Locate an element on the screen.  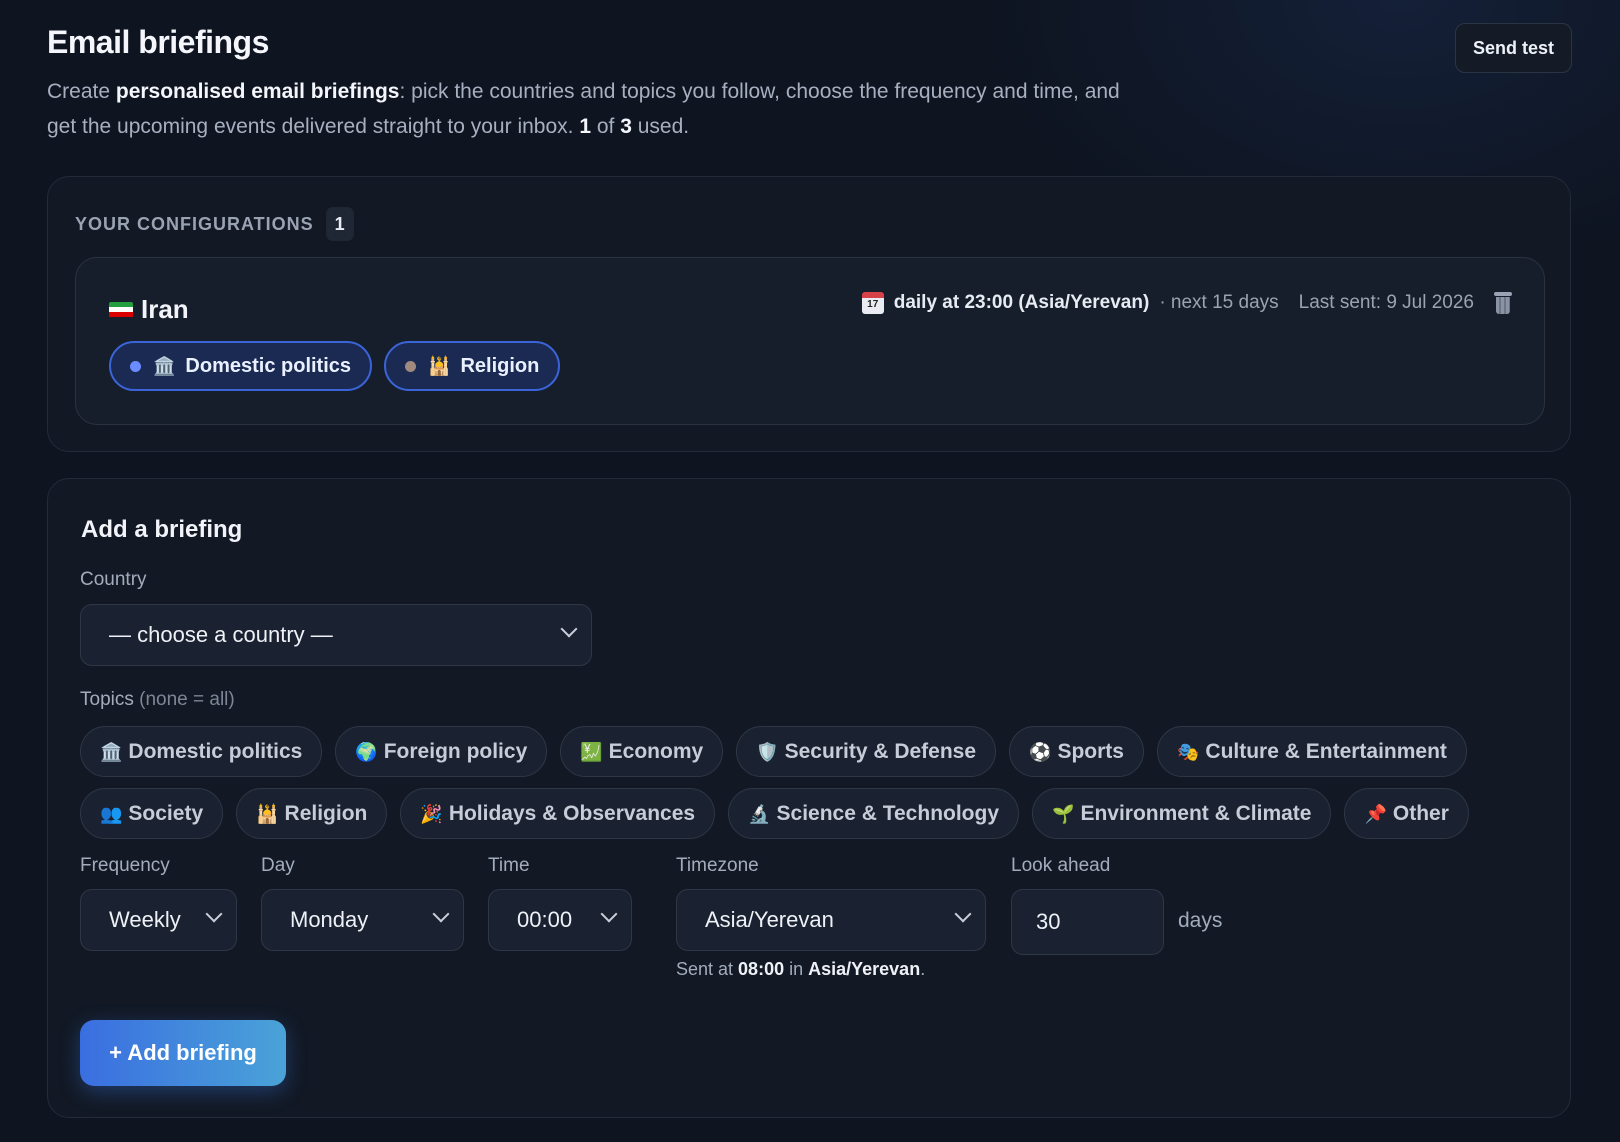
lookahead-label: Look ahead is located at coordinates (1061, 865).